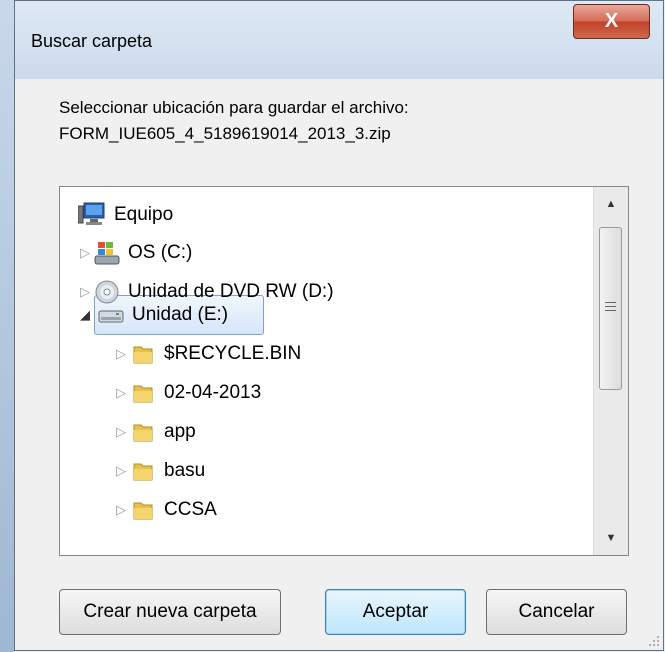 This screenshot has width=665, height=652. I want to click on tree-item-label: 02-04-2013, so click(213, 392).